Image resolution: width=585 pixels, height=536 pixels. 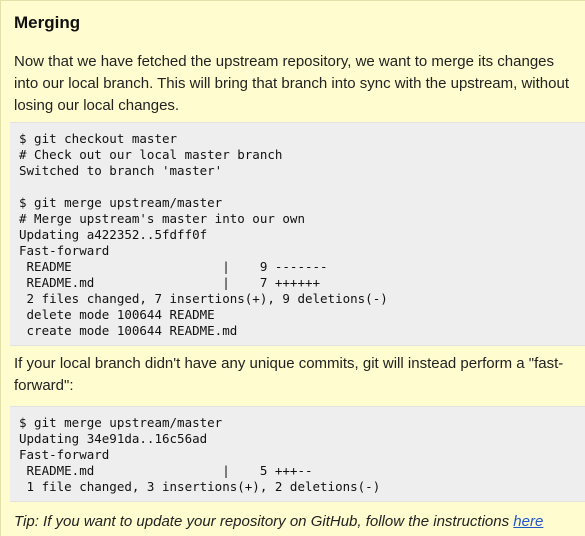 What do you see at coordinates (128, 330) in the screenshot?
I see `code-line: create mode 100644 README.md` at bounding box center [128, 330].